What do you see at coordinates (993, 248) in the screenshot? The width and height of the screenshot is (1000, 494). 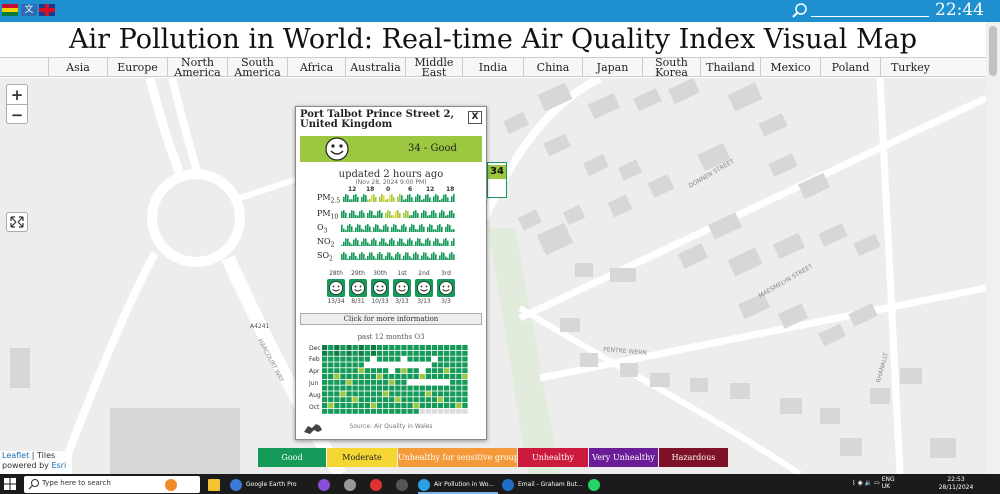 I see `scrollbar` at bounding box center [993, 248].